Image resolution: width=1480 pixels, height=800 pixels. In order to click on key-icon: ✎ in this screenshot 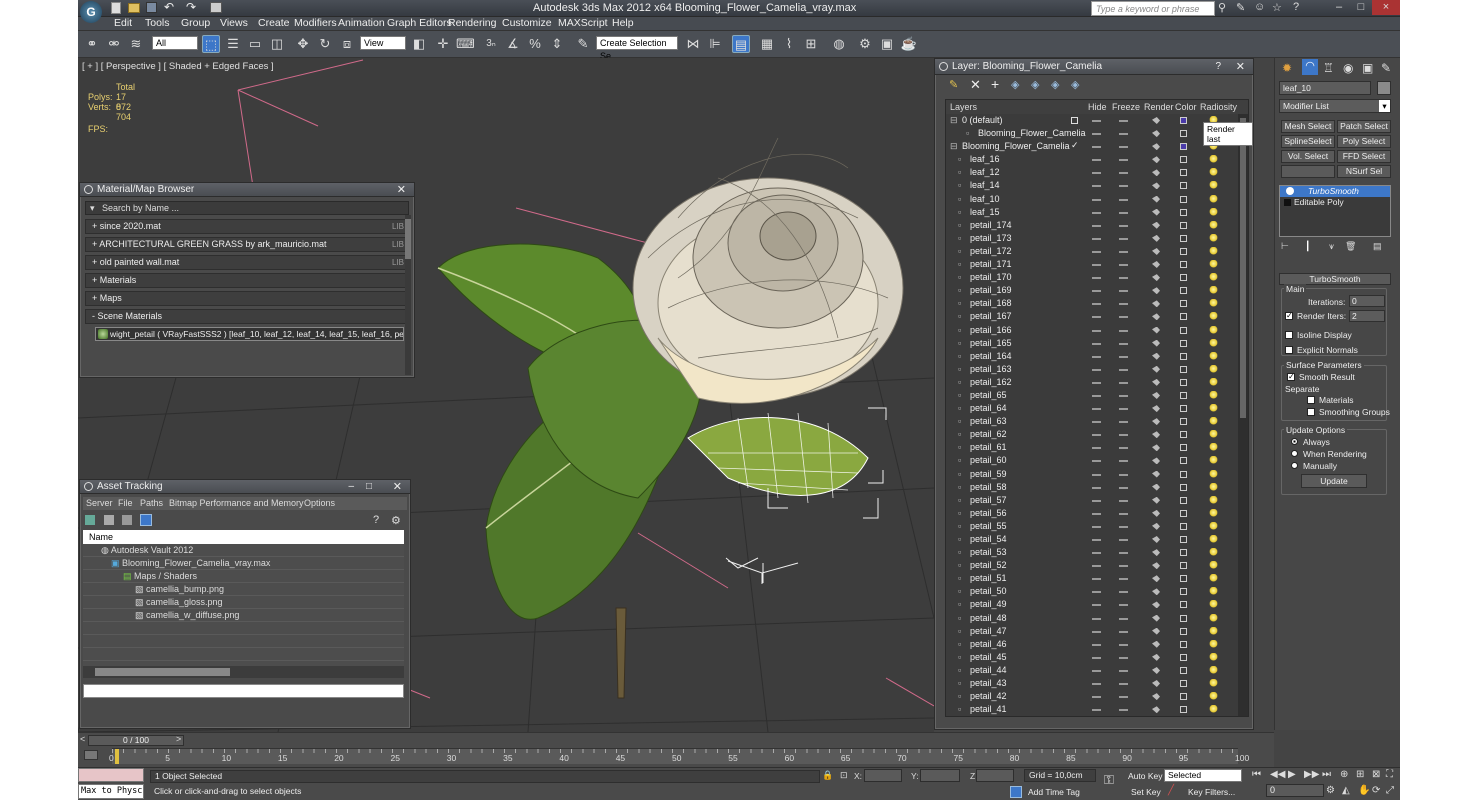, I will do `click(1240, 7)`.